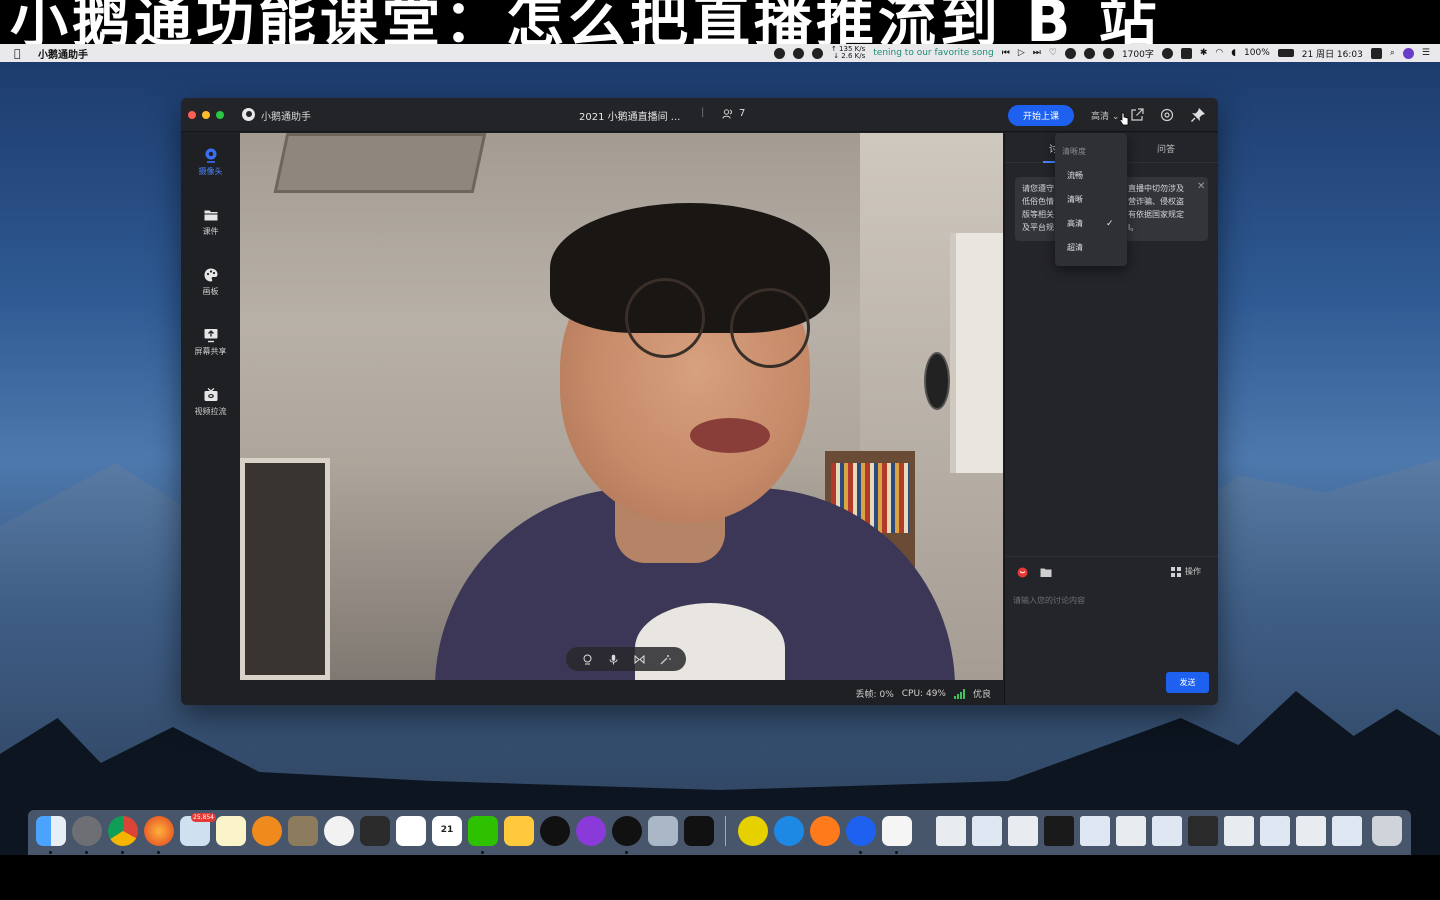 The width and height of the screenshot is (1440, 900). I want to click on trash-icon, so click(1387, 831).